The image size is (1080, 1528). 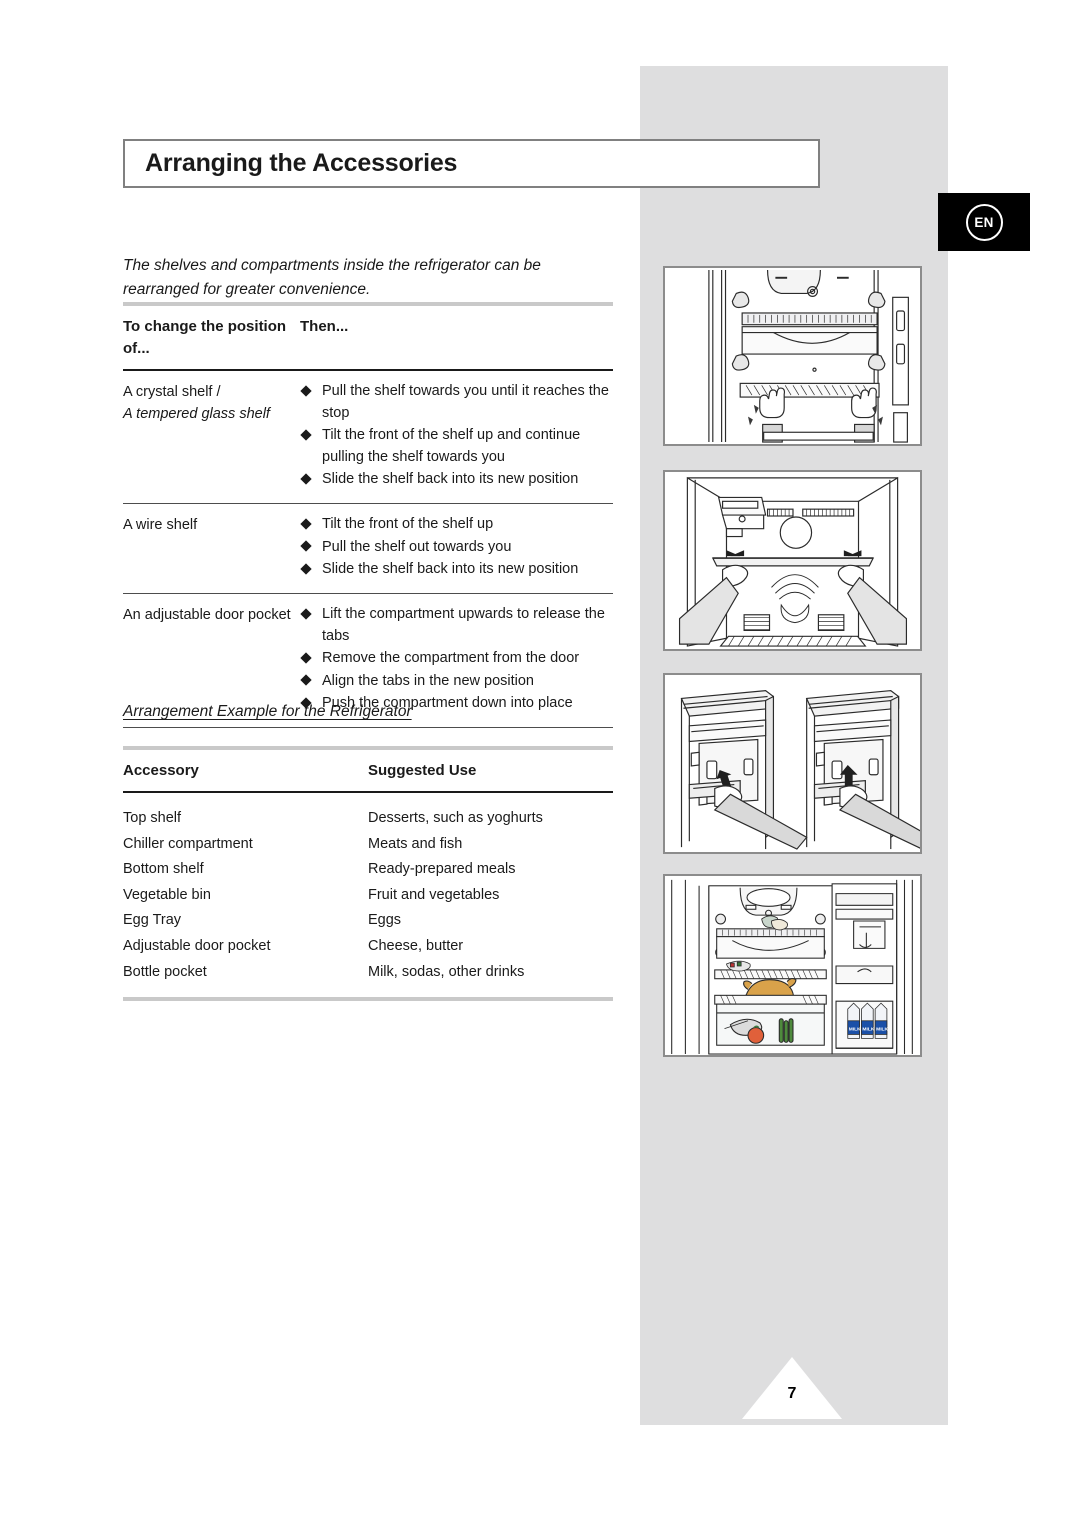 What do you see at coordinates (408, 524) in the screenshot?
I see `list-item-label: Tilt the front of the shelf up` at bounding box center [408, 524].